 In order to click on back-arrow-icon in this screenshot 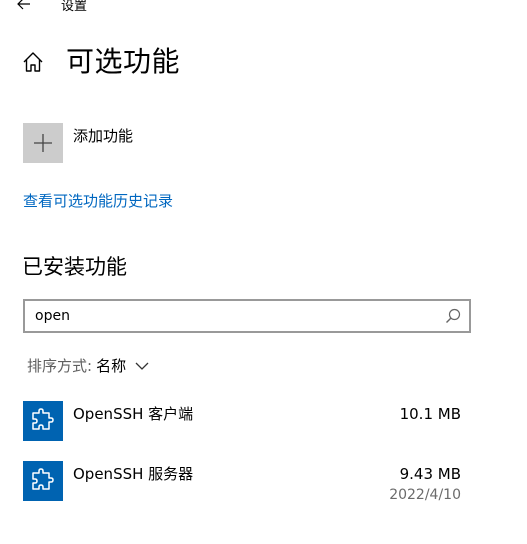, I will do `click(23, 5)`.